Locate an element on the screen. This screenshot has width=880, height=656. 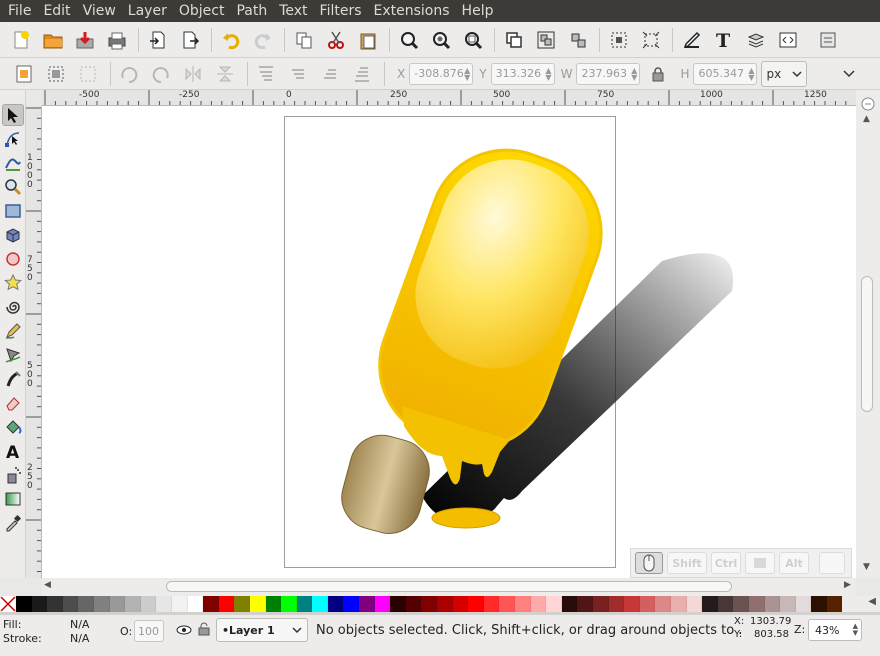
dropper-tool-icon is located at coordinates (13, 523).